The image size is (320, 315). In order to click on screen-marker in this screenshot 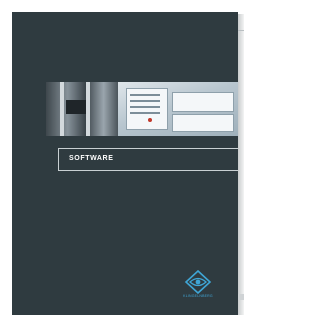, I will do `click(150, 120)`.